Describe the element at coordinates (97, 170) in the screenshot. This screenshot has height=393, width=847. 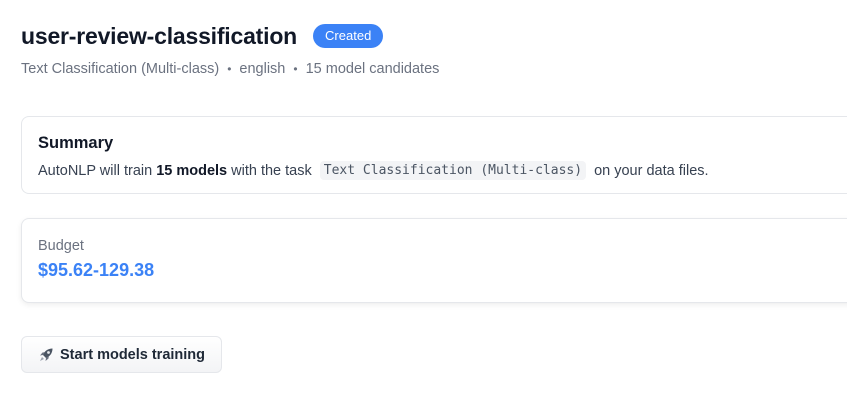
I see `summary-text-prefix: AutoNLP will train` at that location.